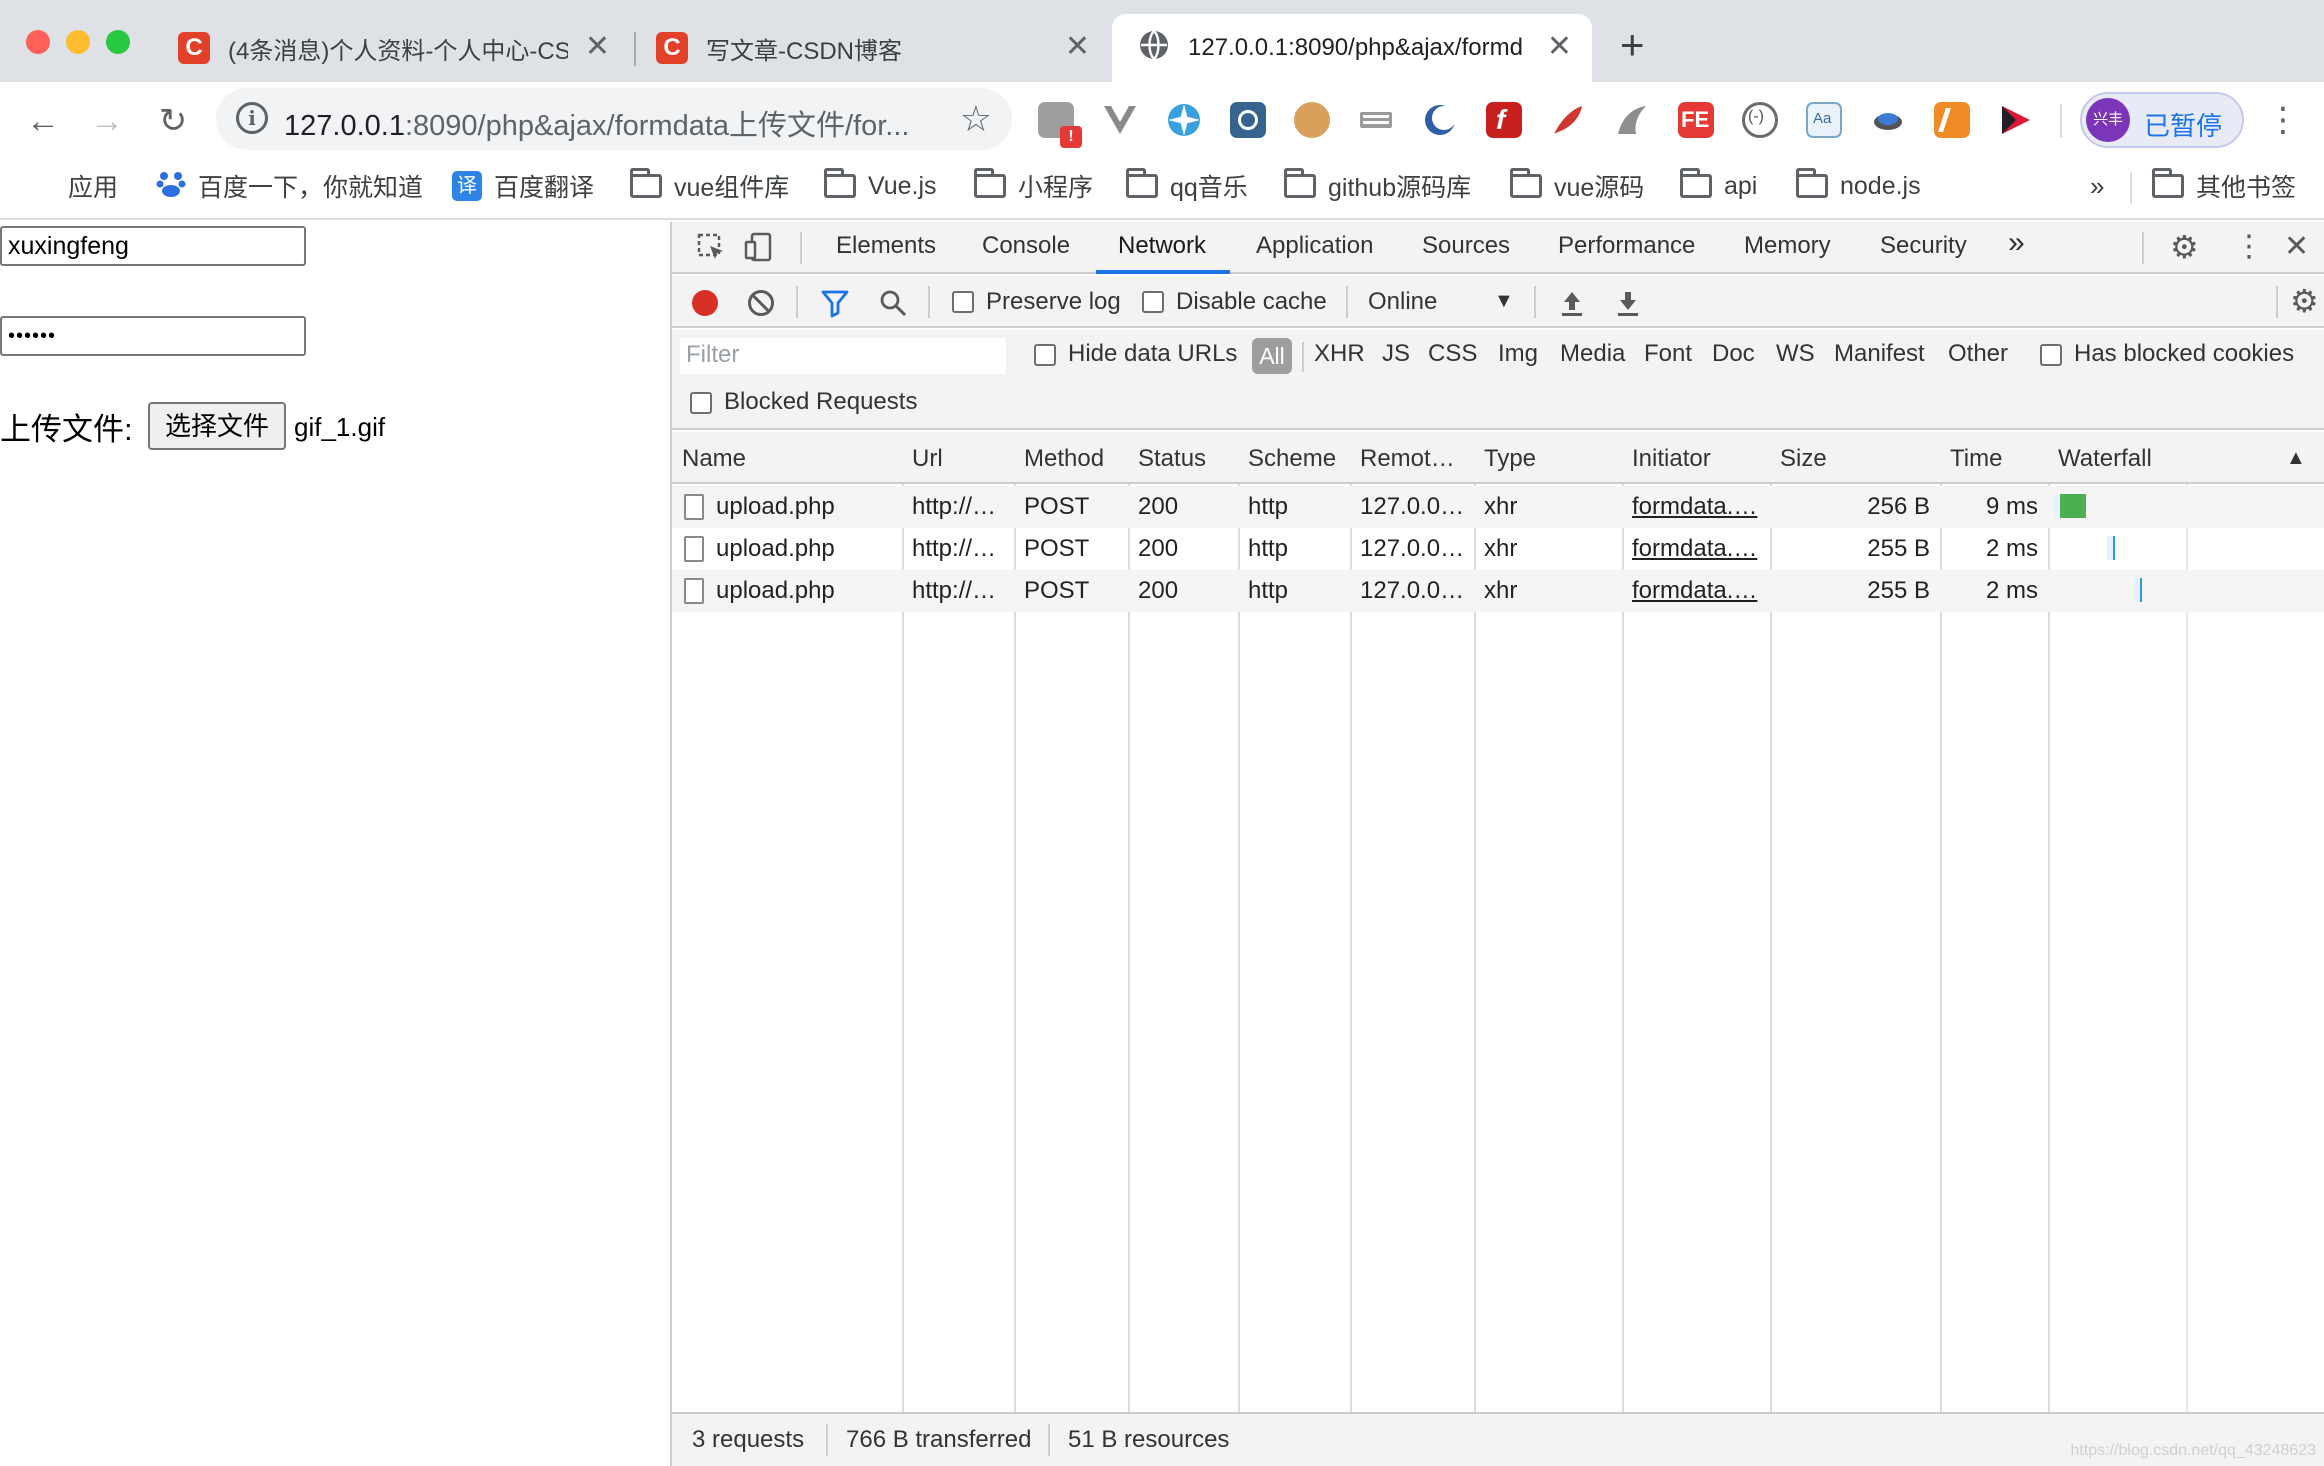 The image size is (2324, 1466). I want to click on bookmark-star-icon: ☆, so click(976, 119).